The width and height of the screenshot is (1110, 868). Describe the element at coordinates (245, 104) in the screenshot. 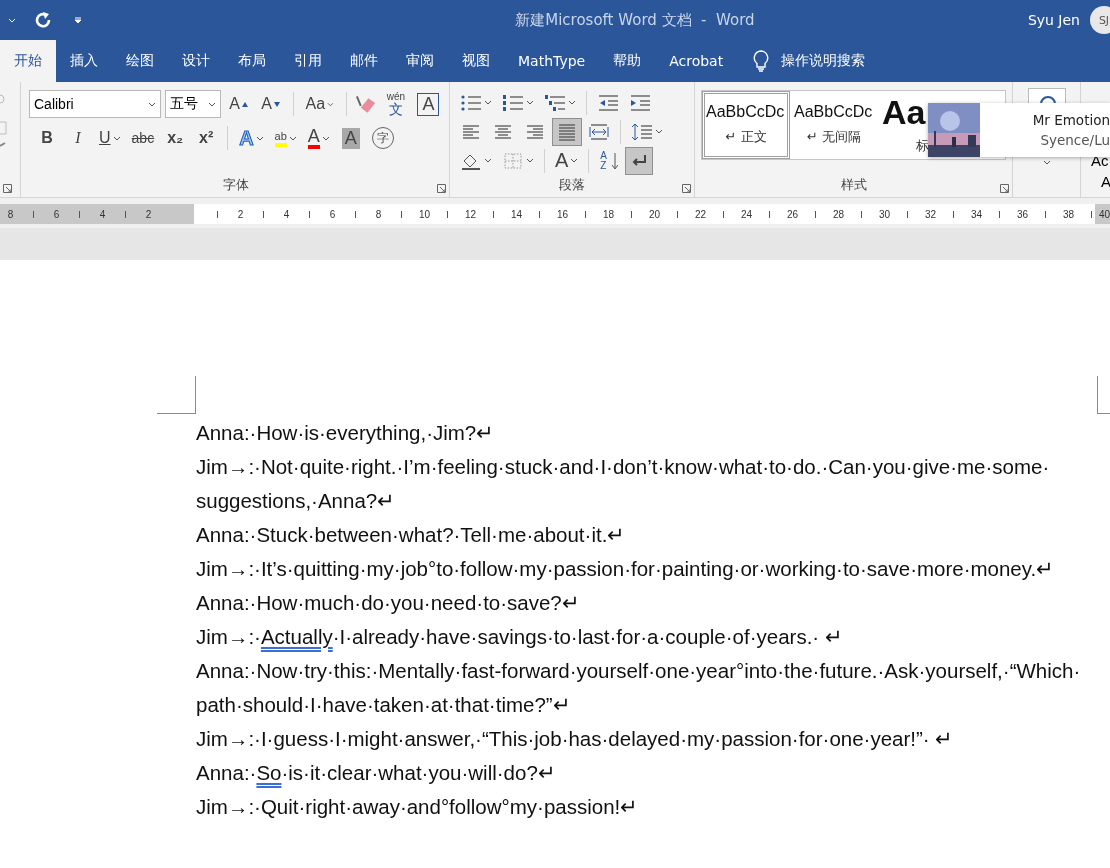

I see `triangle-icon` at that location.